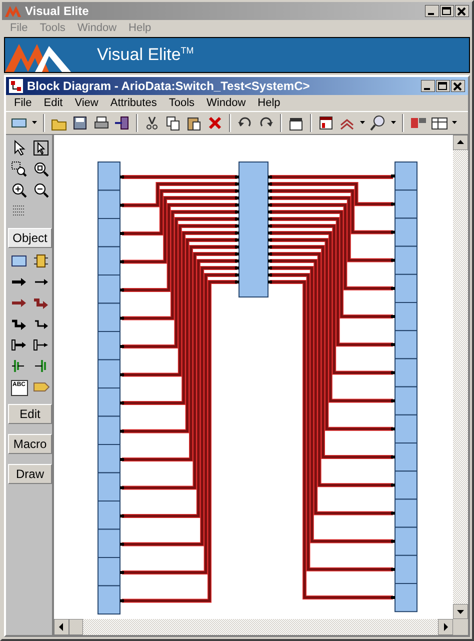  Describe the element at coordinates (30, 414) in the screenshot. I see `palette-tab: Edit` at that location.